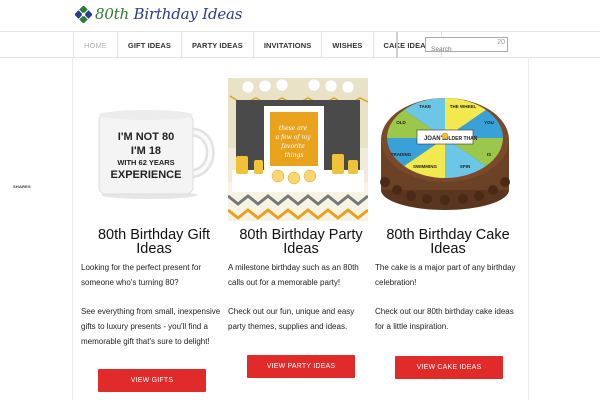 The image size is (600, 400). I want to click on mug-line-1: I'M NOT 80, so click(146, 137).